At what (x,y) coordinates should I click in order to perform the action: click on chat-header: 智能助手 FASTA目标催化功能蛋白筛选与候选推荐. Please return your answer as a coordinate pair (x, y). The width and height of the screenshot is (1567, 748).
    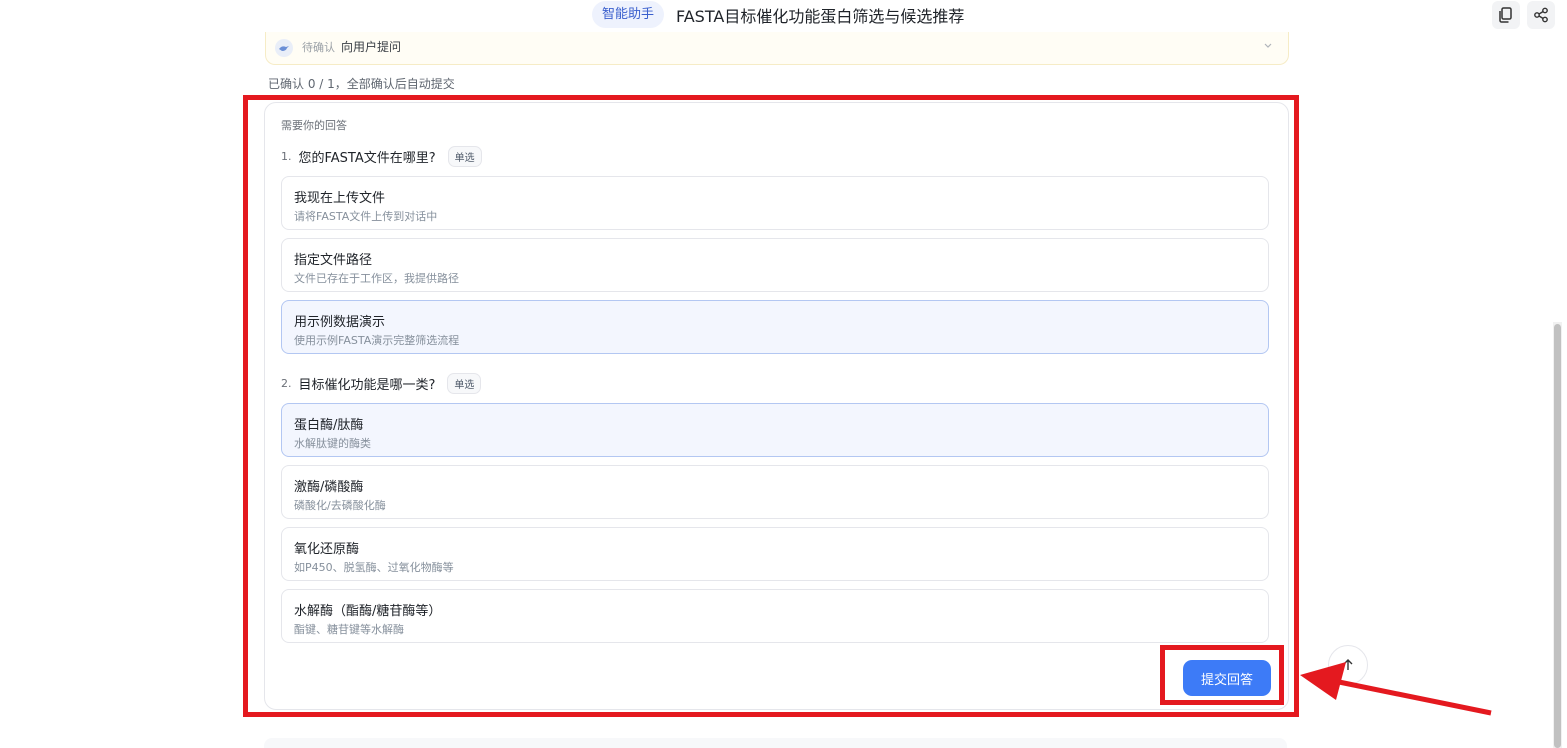
    Looking at the image, I should click on (783, 15).